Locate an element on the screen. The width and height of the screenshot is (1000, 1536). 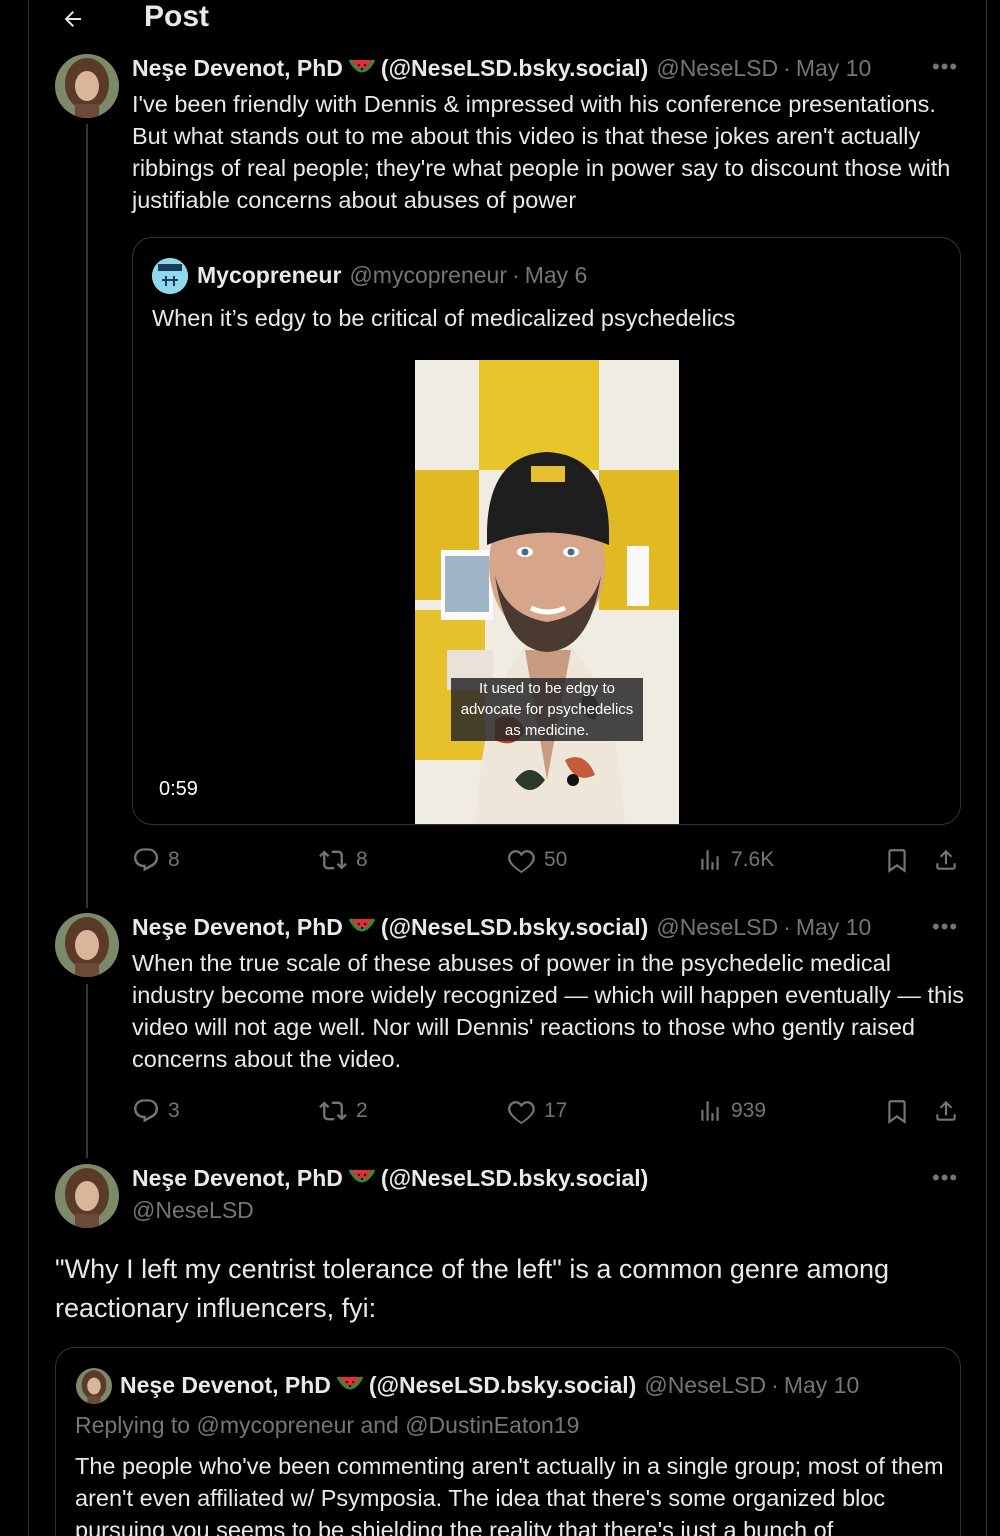
reply-button: 8 is located at coordinates (156, 860).